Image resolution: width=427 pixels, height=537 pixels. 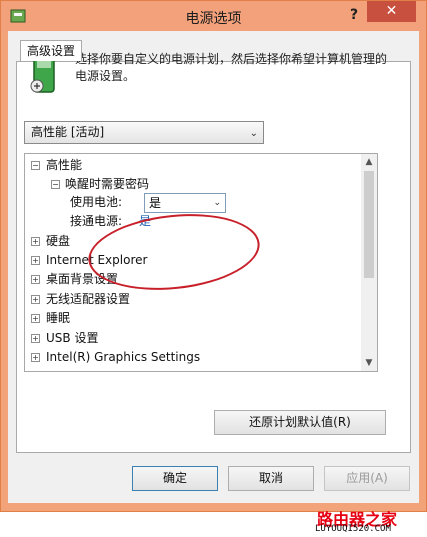 What do you see at coordinates (353, 529) in the screenshot?
I see `watermark-url: LUYOUQI520.COM` at bounding box center [353, 529].